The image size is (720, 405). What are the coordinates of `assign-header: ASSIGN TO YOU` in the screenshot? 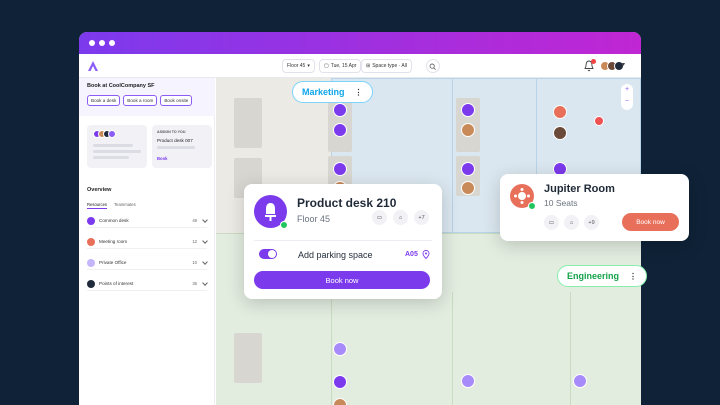 It's located at (171, 132).